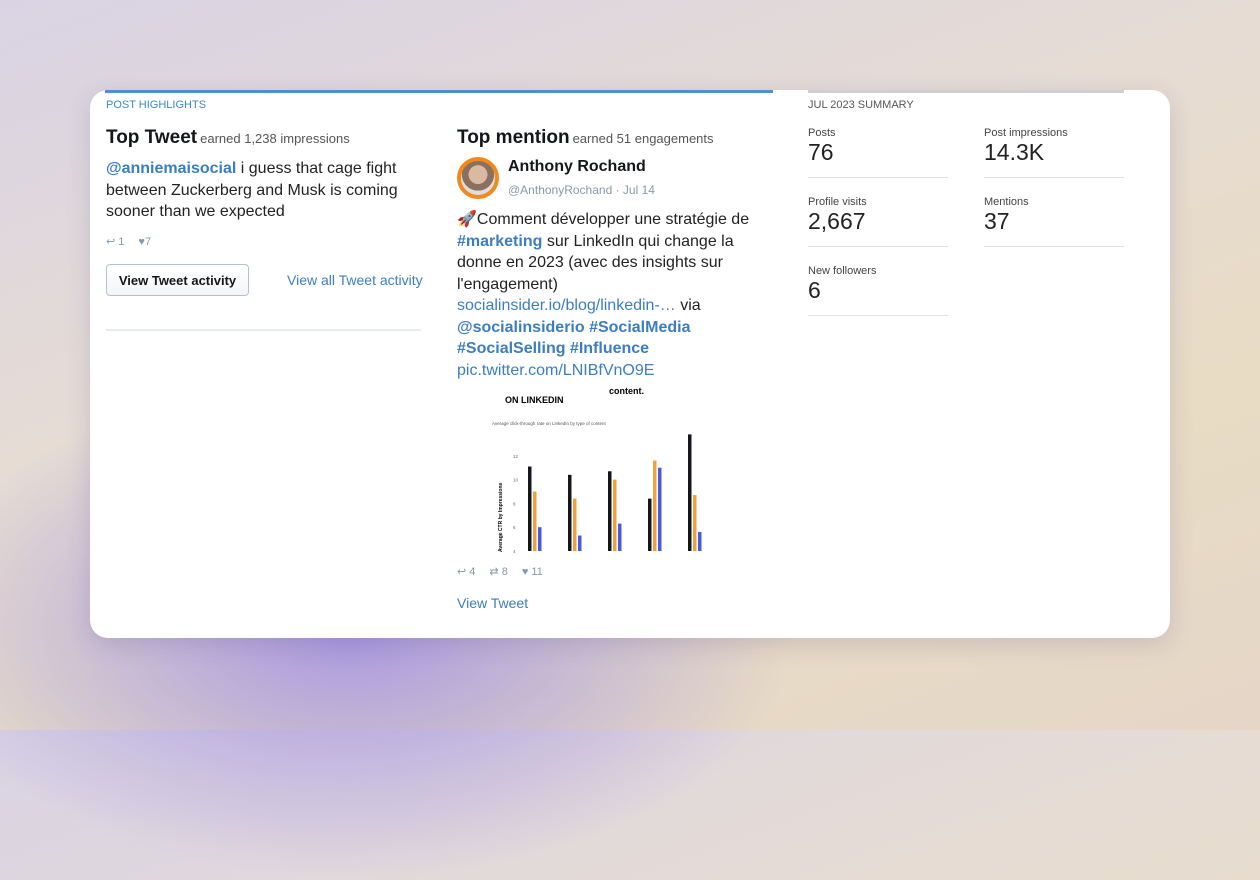 This screenshot has height=880, width=1260. I want to click on like-count: 7, so click(148, 241).